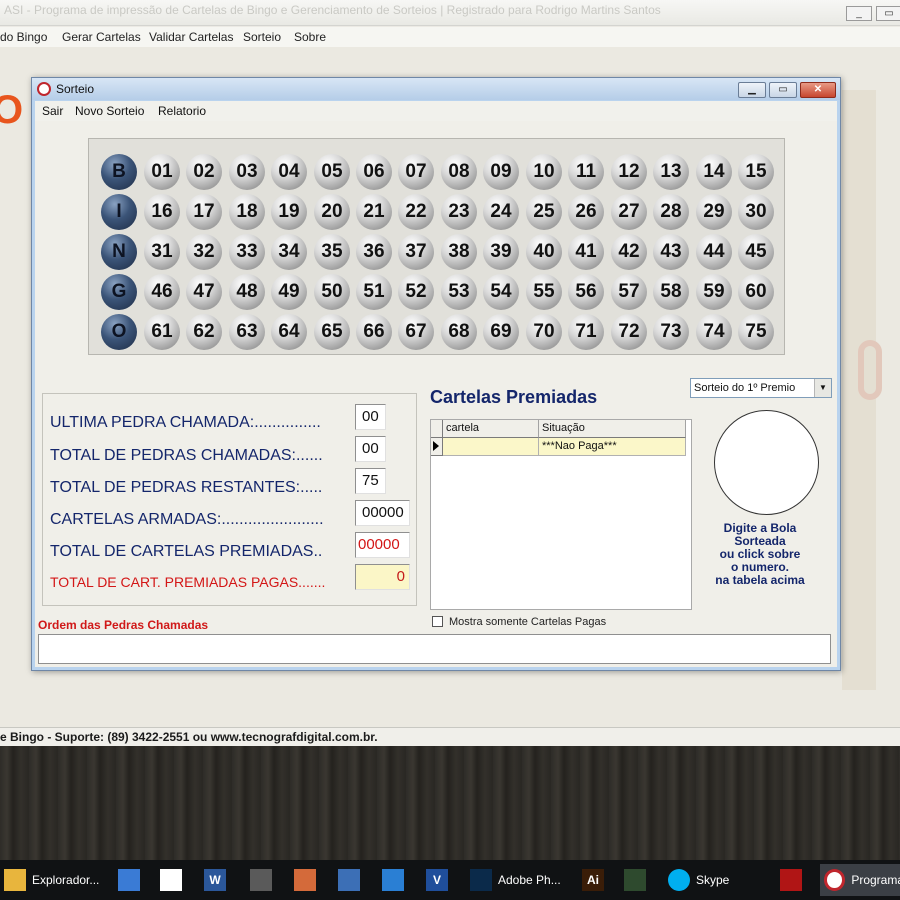  I want to click on number-ball: 31, so click(162, 252).